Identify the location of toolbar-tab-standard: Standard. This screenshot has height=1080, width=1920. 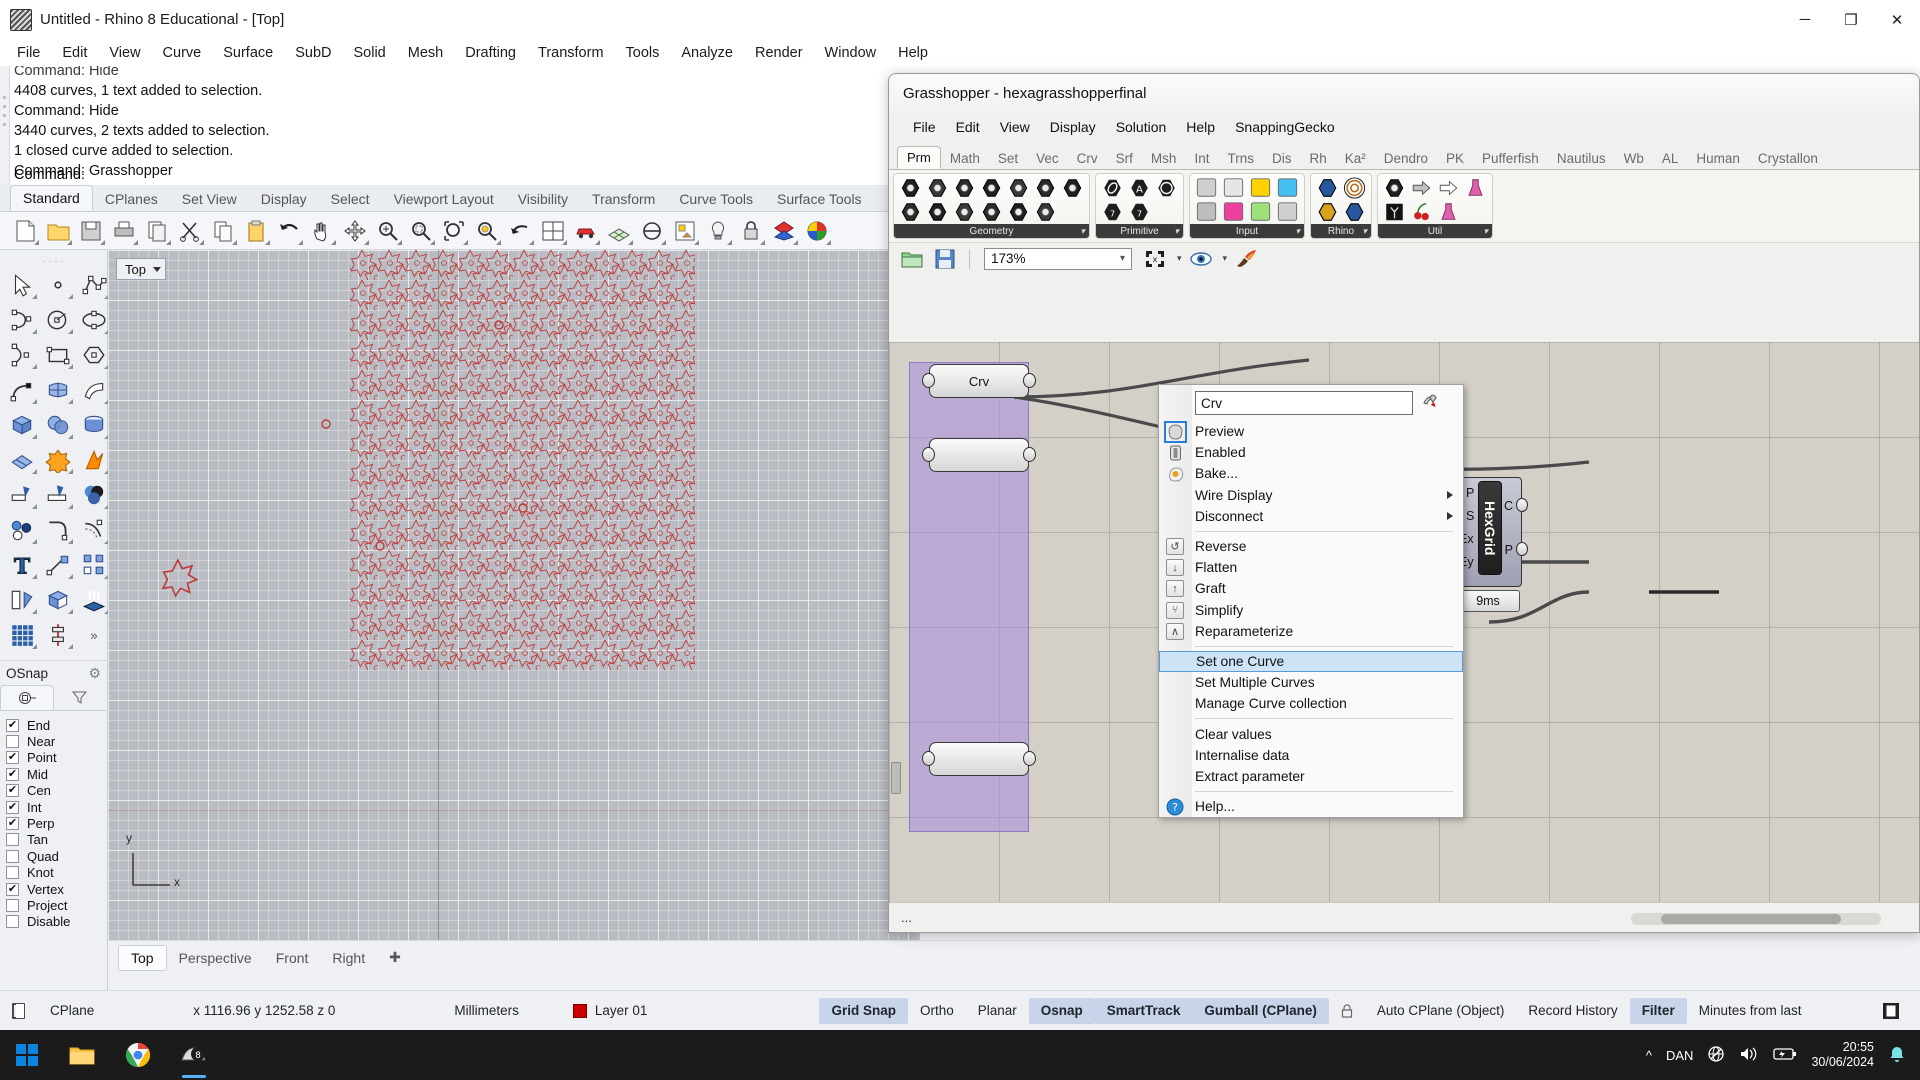
(51, 198).